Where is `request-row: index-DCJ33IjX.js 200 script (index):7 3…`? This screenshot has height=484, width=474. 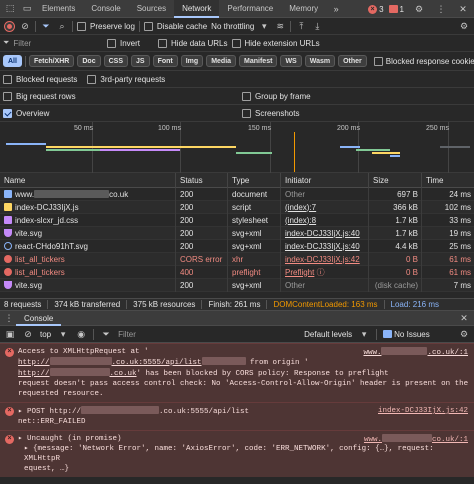
request-row: index-DCJ33IjX.js 200 script (index):7 3… is located at coordinates (237, 207).